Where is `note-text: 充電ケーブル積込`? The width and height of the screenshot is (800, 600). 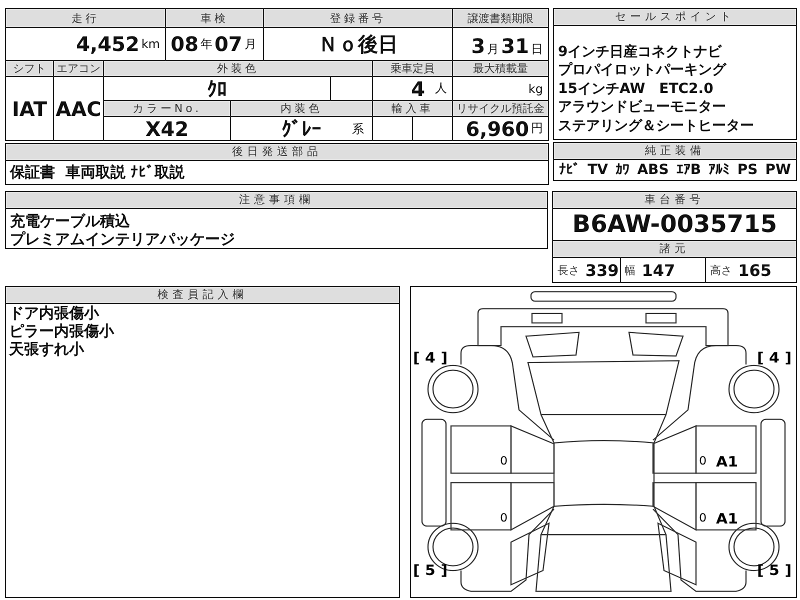
note-text: 充電ケーブル積込 is located at coordinates (70, 221).